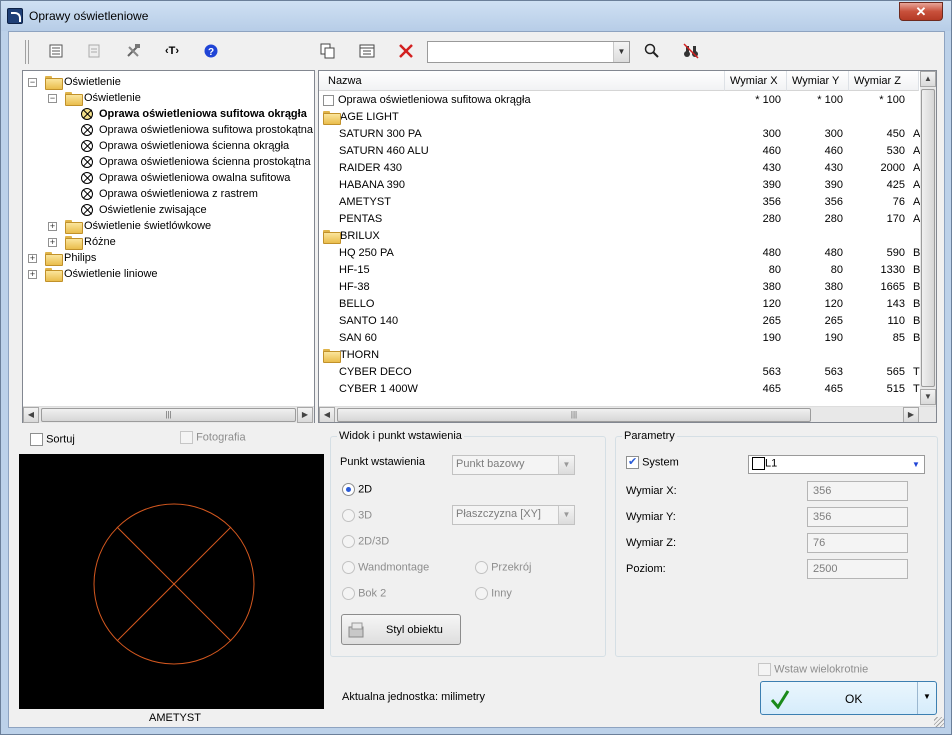 The image size is (952, 735). What do you see at coordinates (627, 355) in the screenshot?
I see `list-row: THORN` at bounding box center [627, 355].